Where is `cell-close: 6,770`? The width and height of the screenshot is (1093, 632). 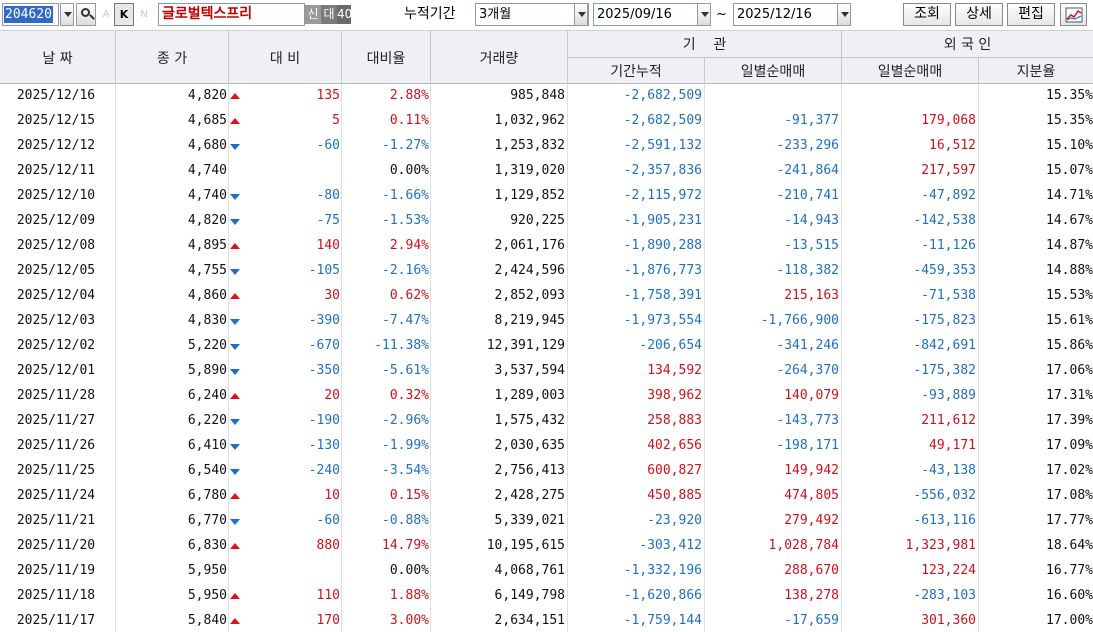
cell-close: 6,770 is located at coordinates (207, 520).